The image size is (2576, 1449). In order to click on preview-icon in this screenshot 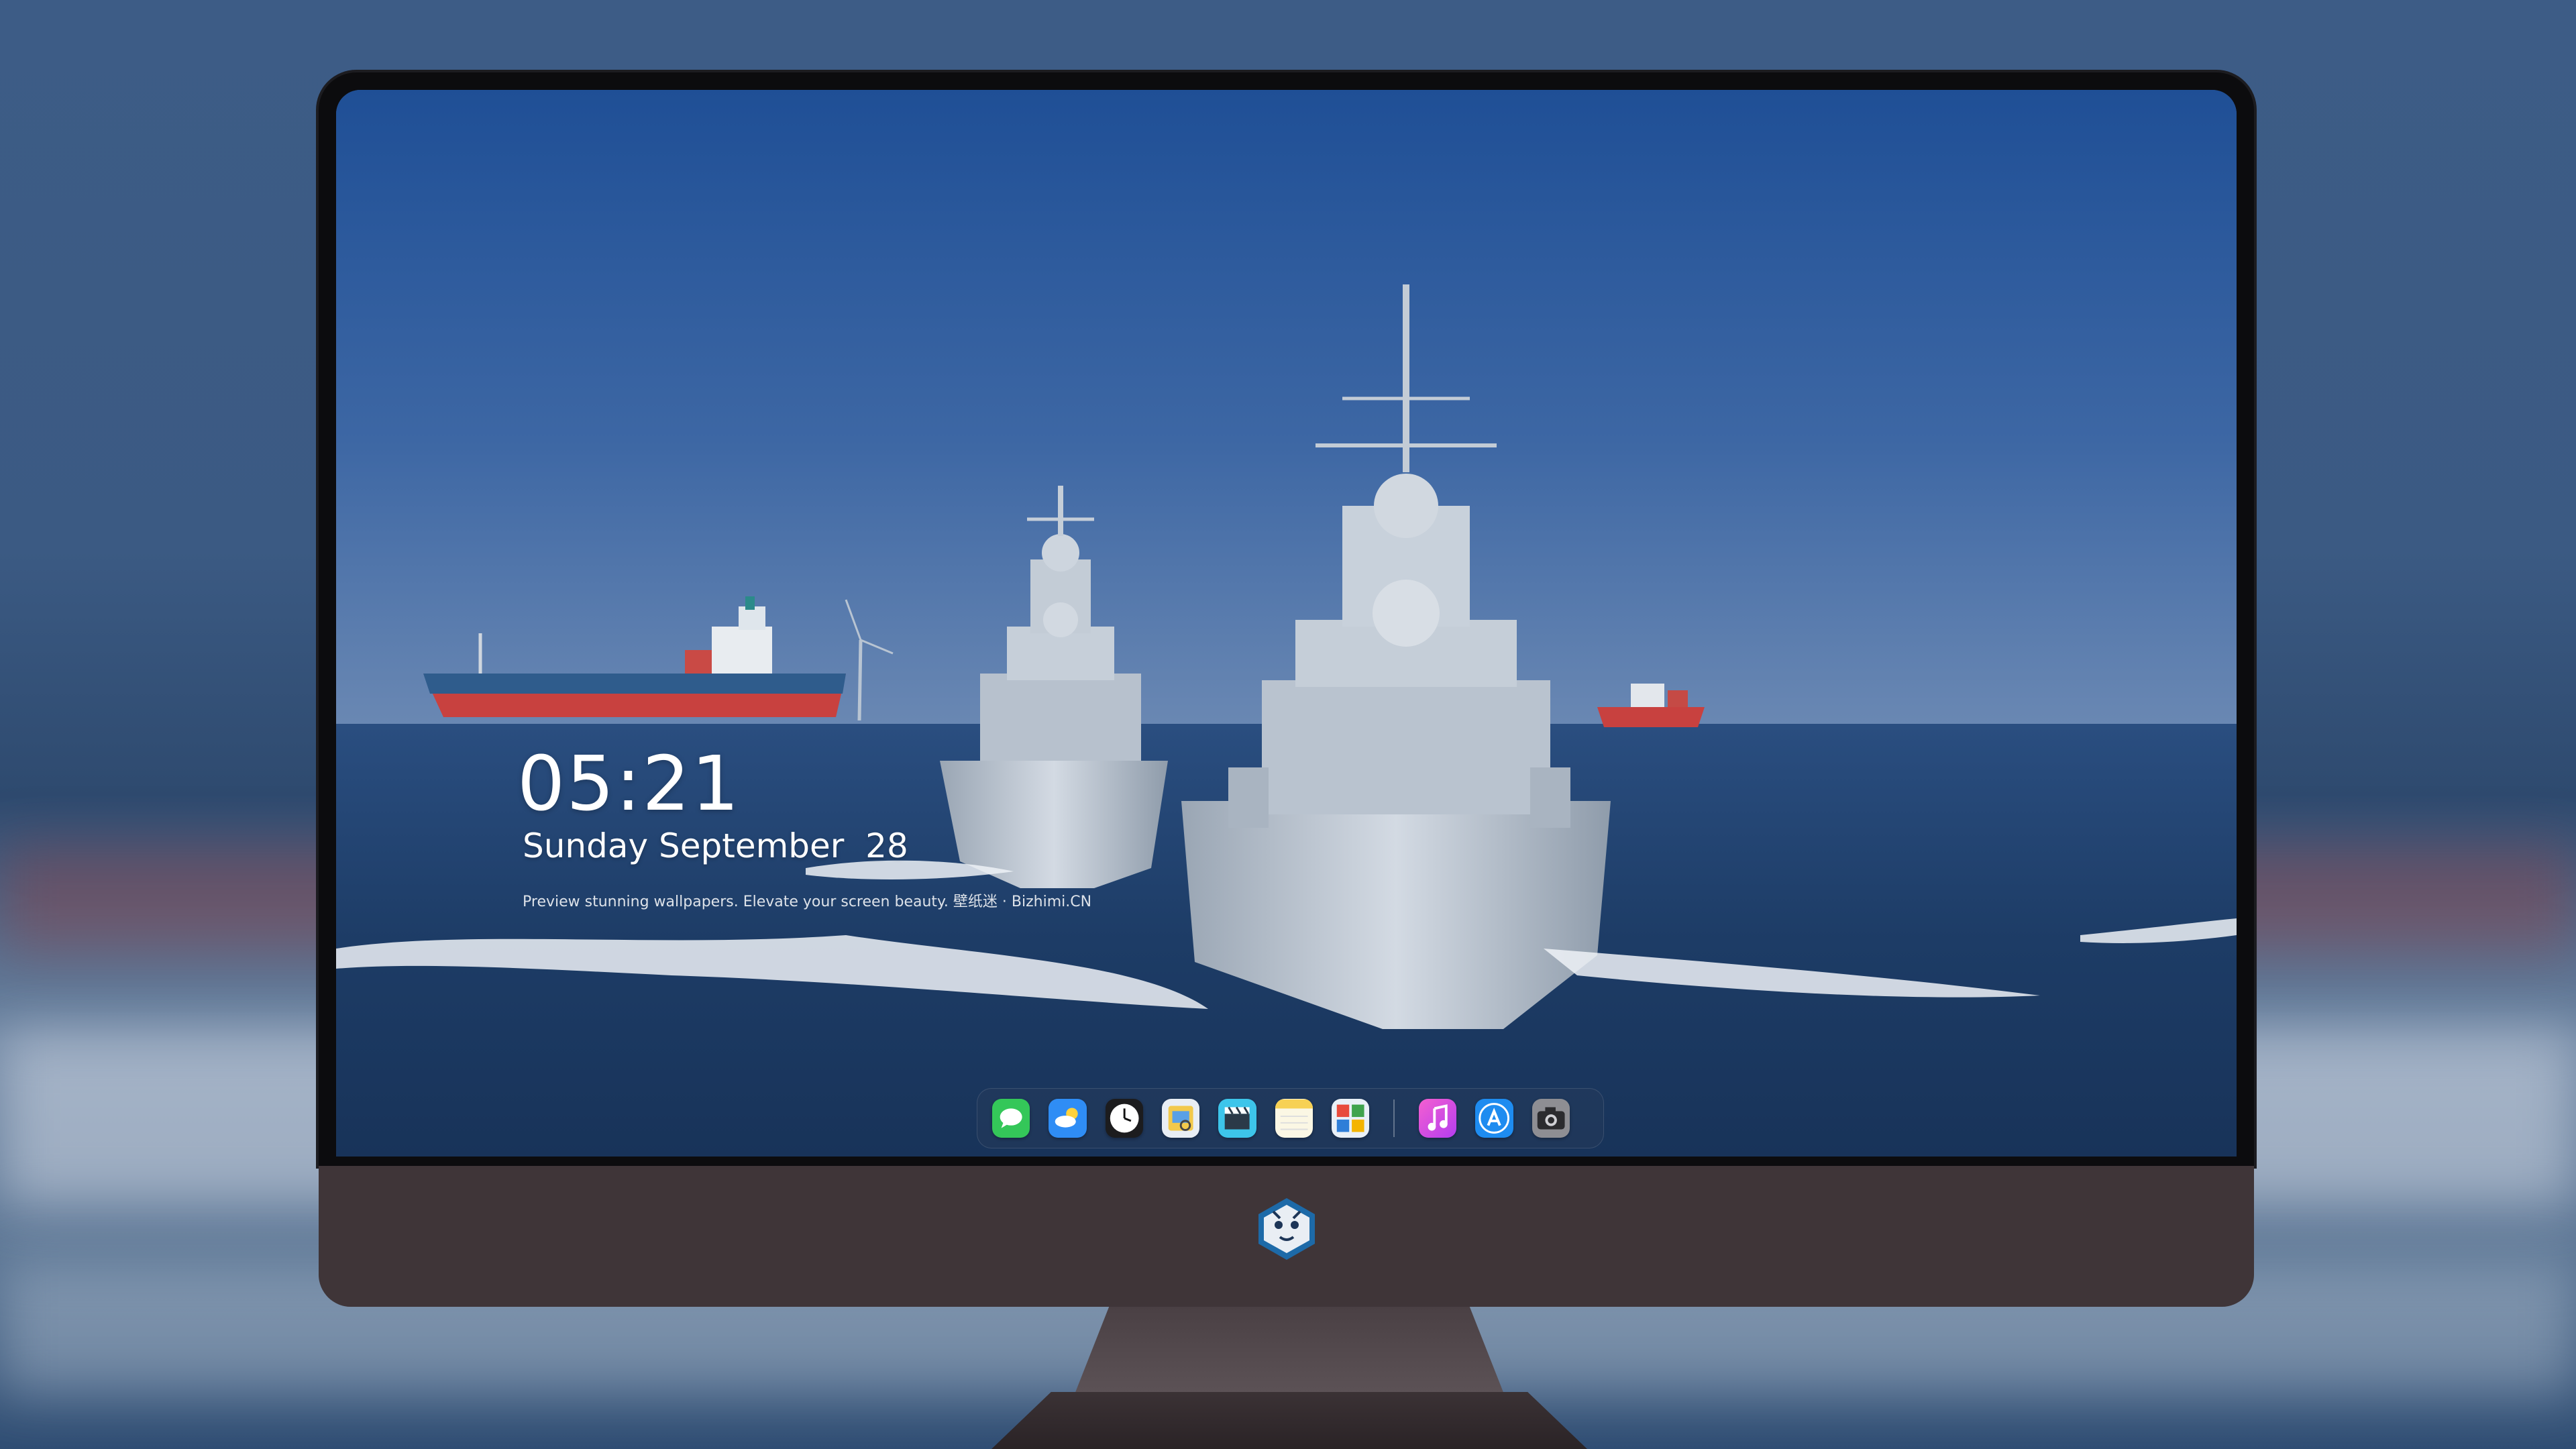, I will do `click(1180, 1118)`.